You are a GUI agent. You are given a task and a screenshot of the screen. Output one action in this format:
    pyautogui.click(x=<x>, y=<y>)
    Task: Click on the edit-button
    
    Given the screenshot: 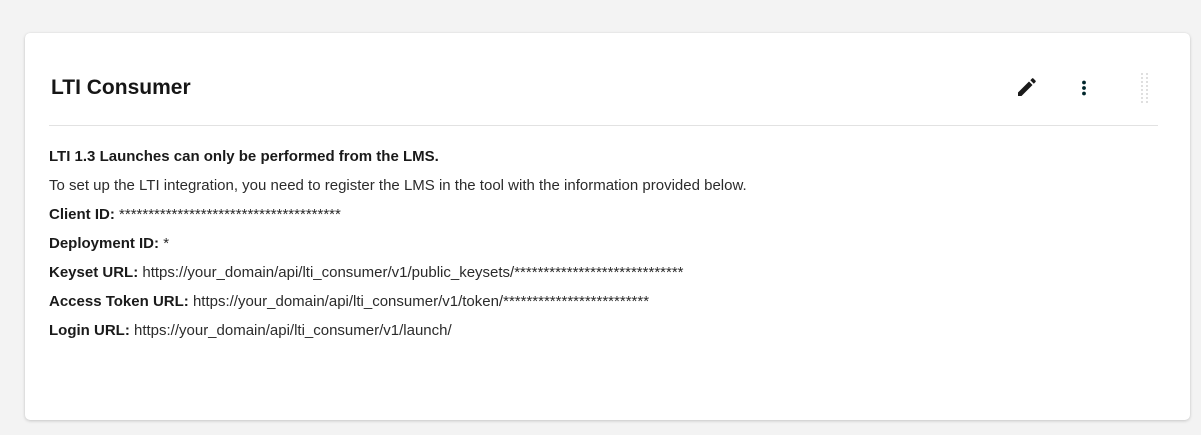 What is the action you would take?
    pyautogui.click(x=1026, y=88)
    